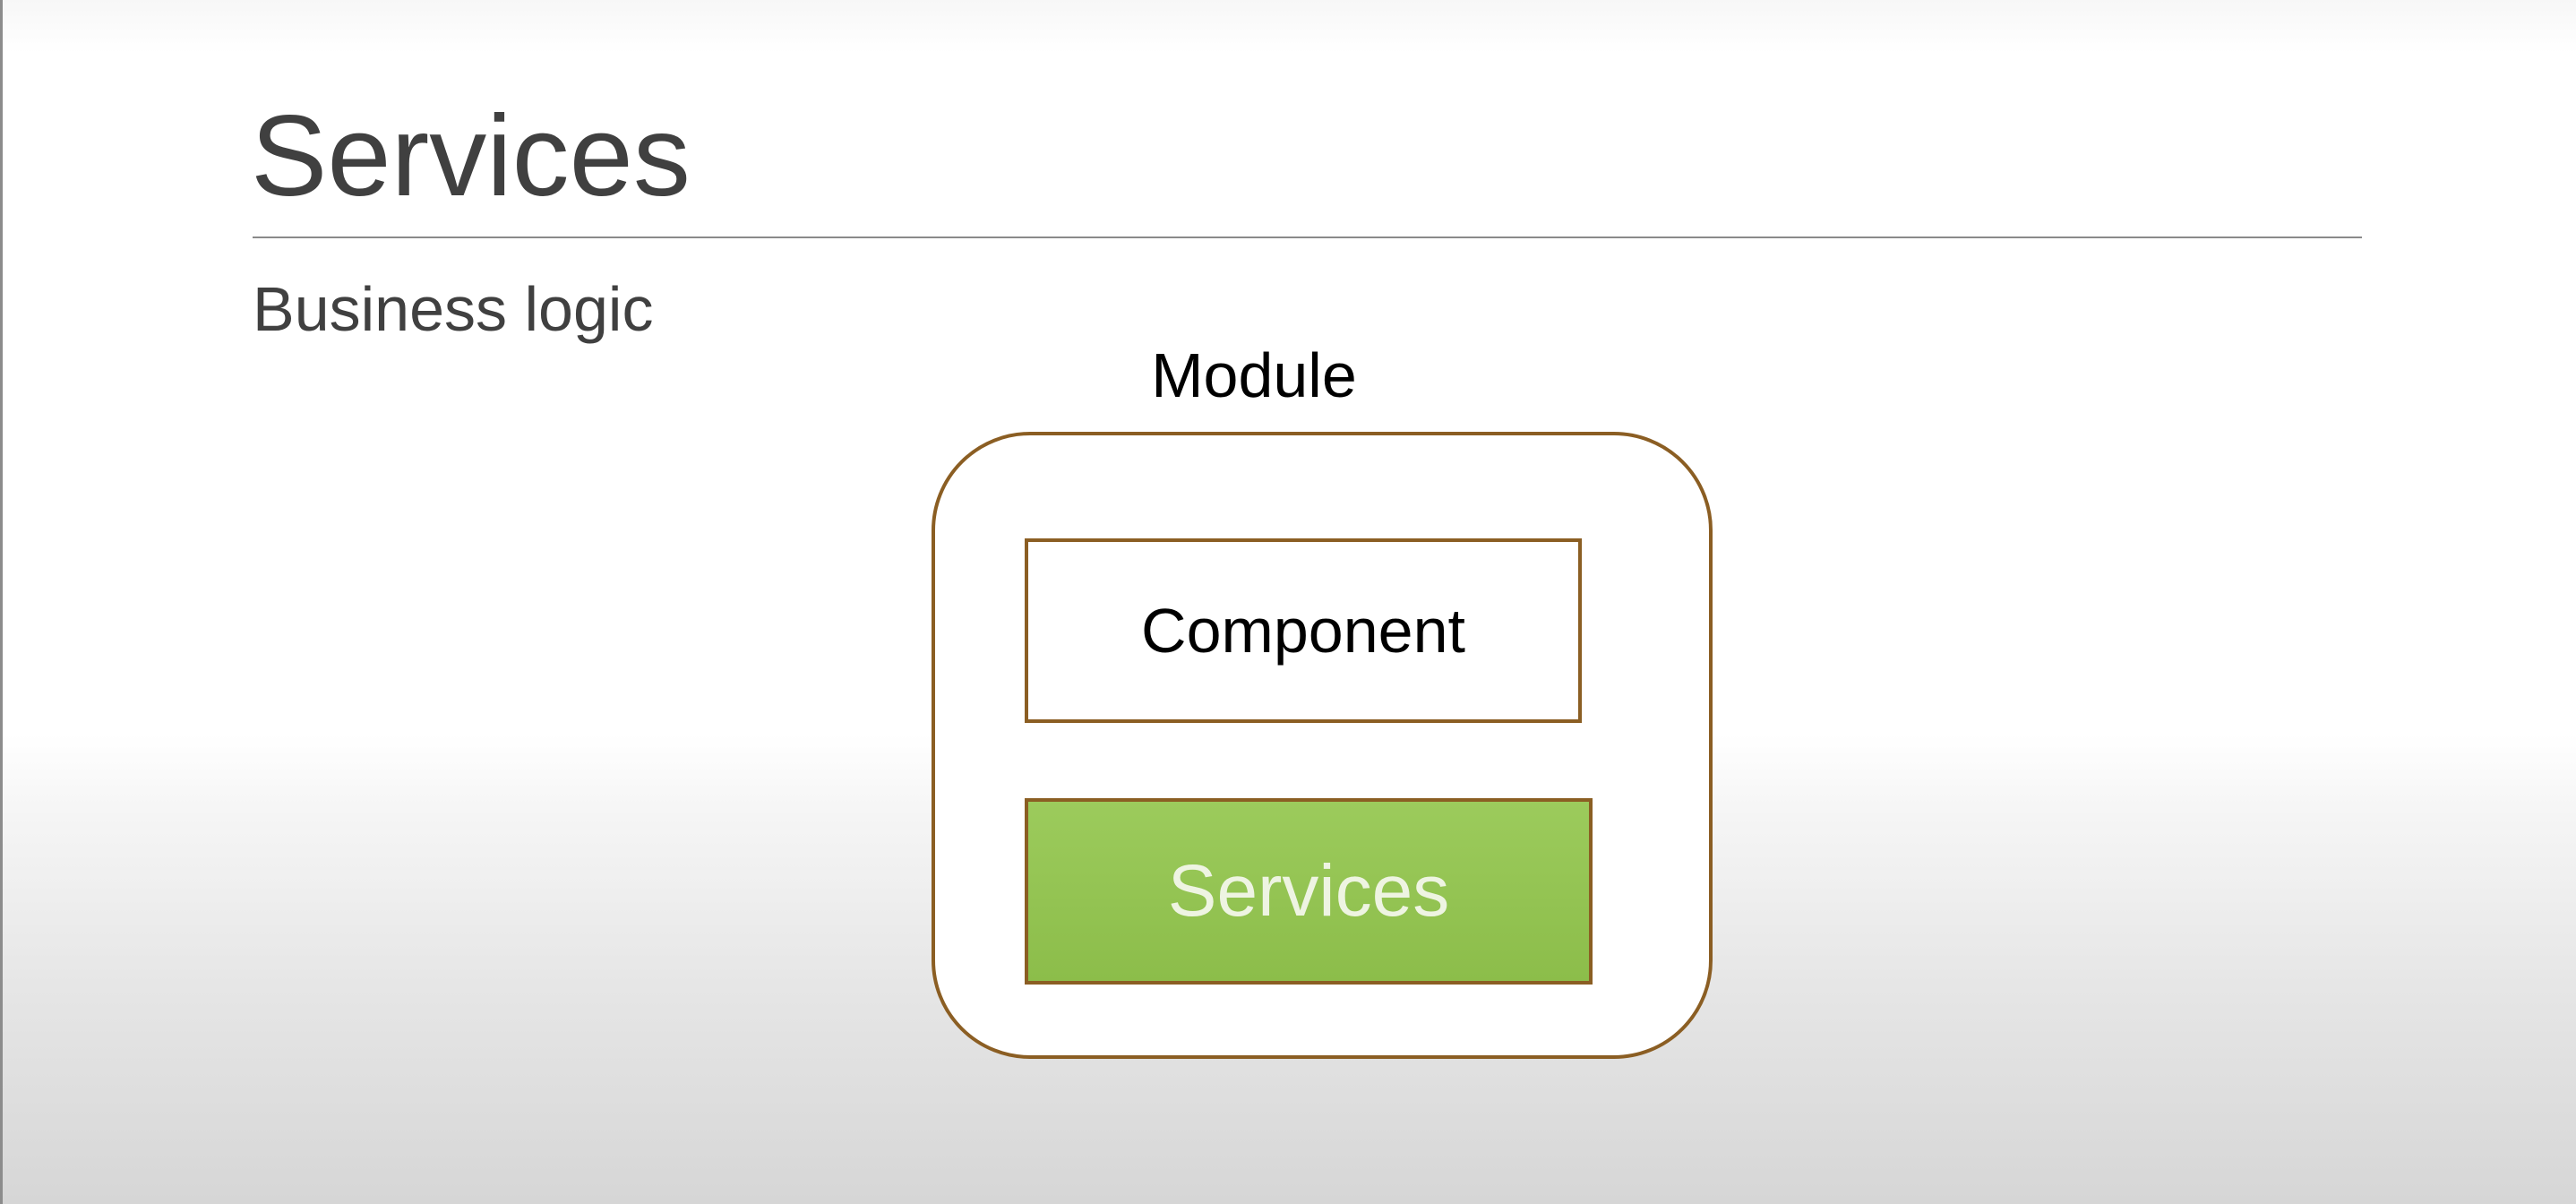 This screenshot has width=2576, height=1204. I want to click on slide-title: Services, so click(471, 156).